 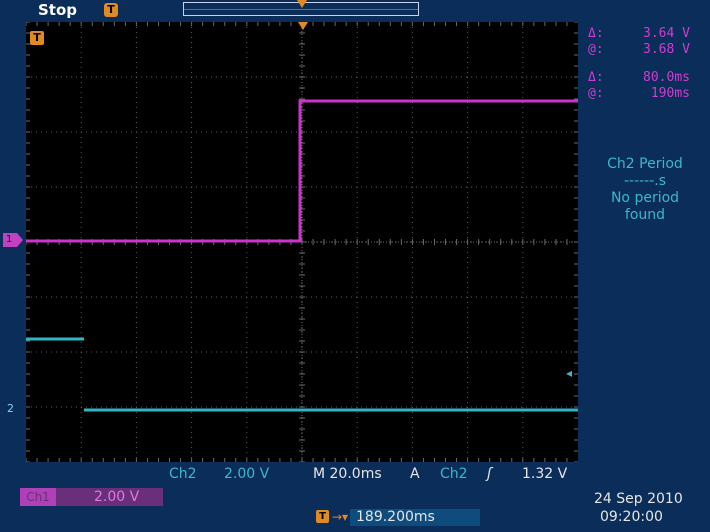 I want to click on trigger-point-arrow-icon, so click(x=303, y=26).